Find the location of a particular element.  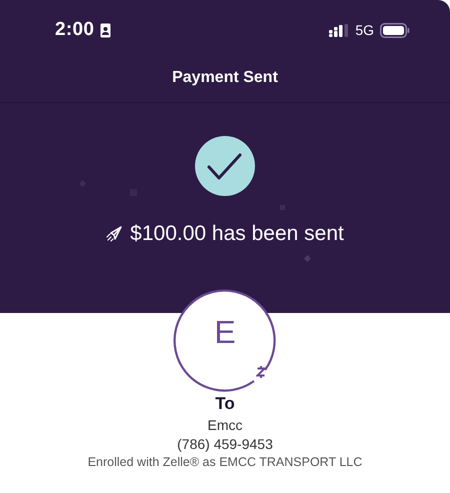

screen-title: Payment Sent is located at coordinates (225, 77).